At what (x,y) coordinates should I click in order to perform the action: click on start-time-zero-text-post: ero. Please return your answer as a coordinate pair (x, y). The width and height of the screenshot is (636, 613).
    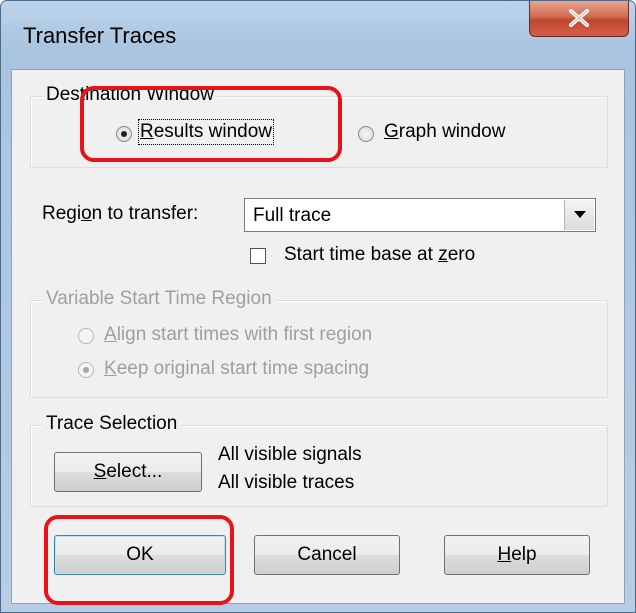
    Looking at the image, I should click on (461, 254).